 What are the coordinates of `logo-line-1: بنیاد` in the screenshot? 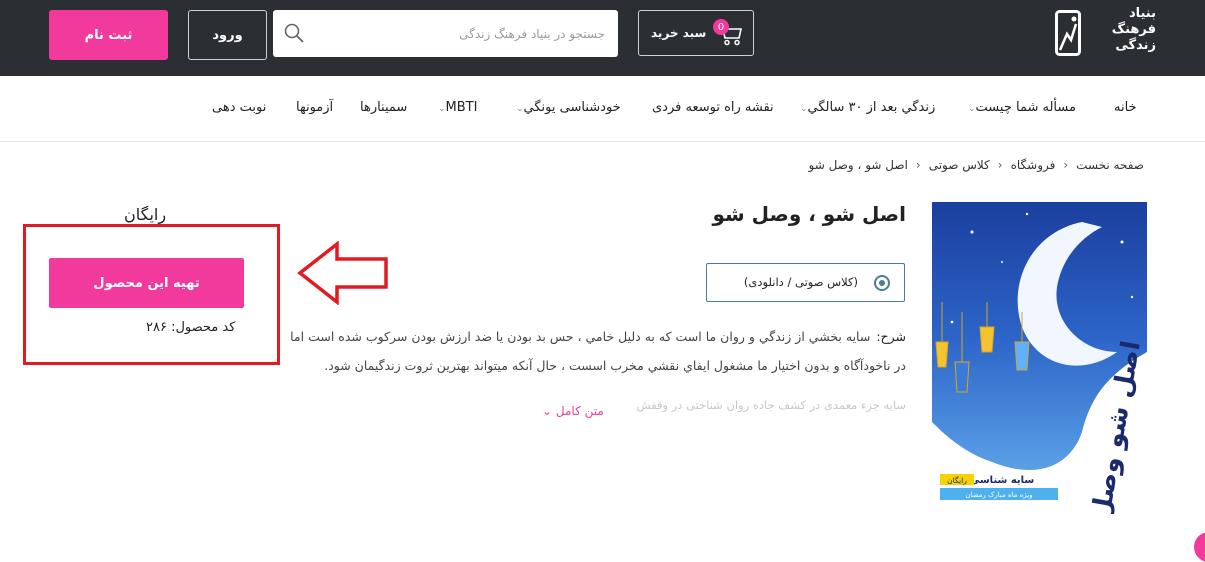 It's located at (1142, 13).